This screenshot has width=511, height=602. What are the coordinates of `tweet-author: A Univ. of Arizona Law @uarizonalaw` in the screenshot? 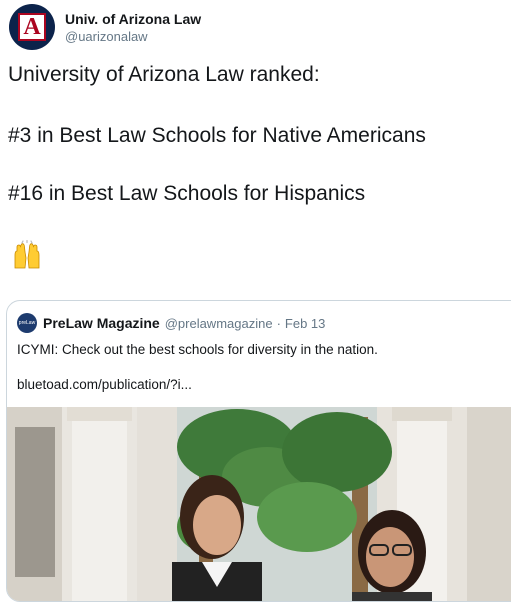 It's located at (105, 27).